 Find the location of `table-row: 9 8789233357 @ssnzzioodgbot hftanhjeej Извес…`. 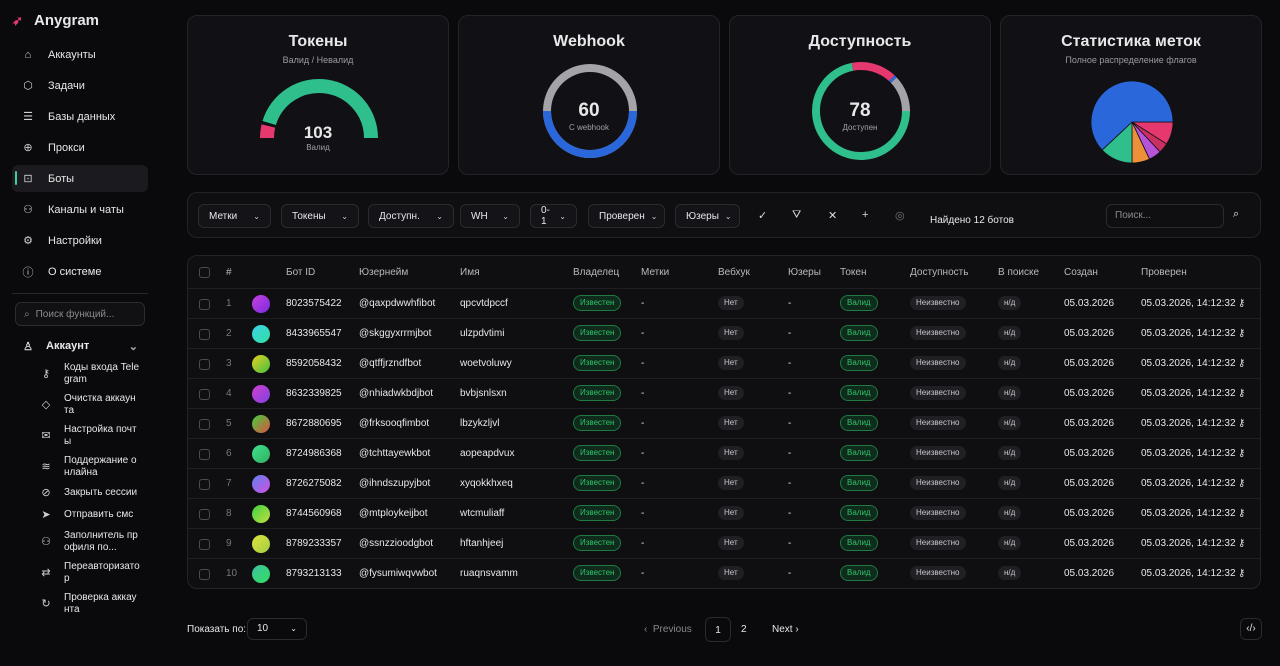

table-row: 9 8789233357 @ssnzzioodgbot hftanhjeej Извес… is located at coordinates (724, 544).